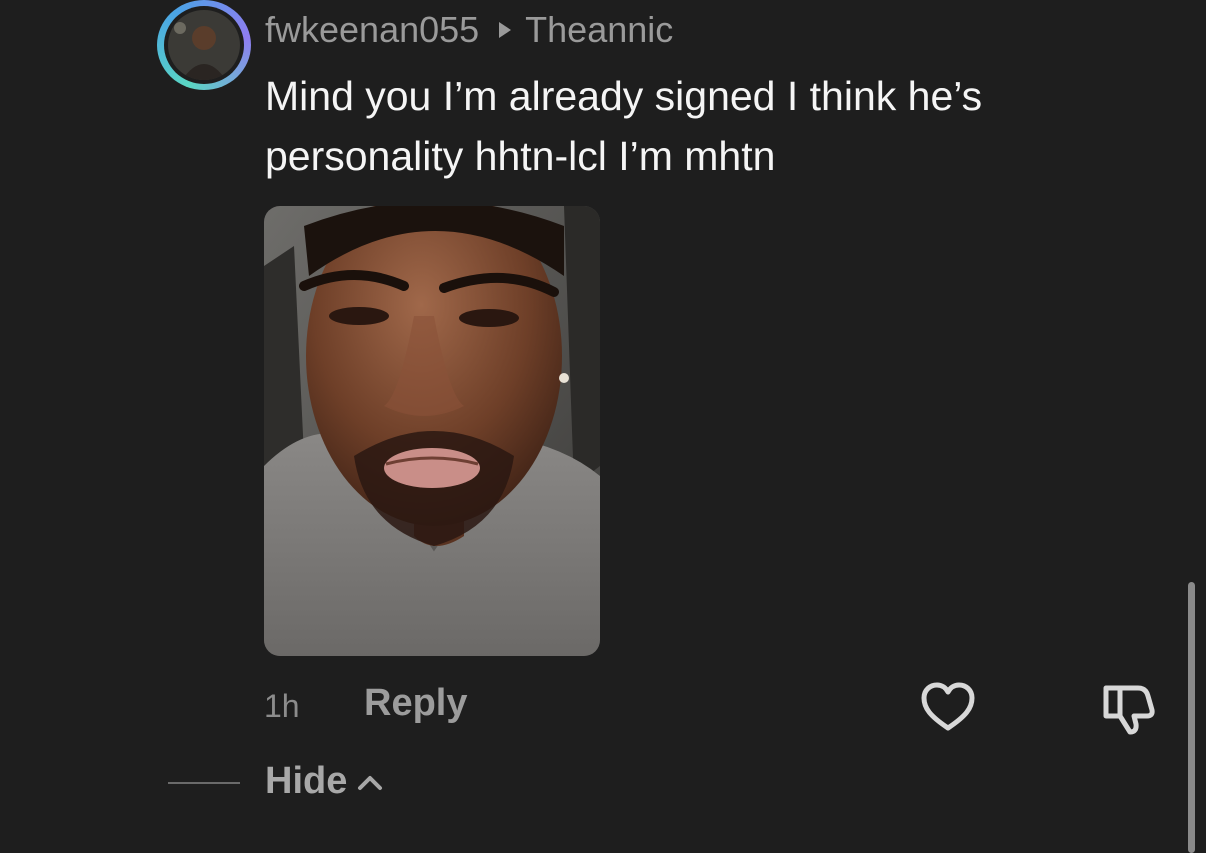  I want to click on reply-button: Reply, so click(415, 703).